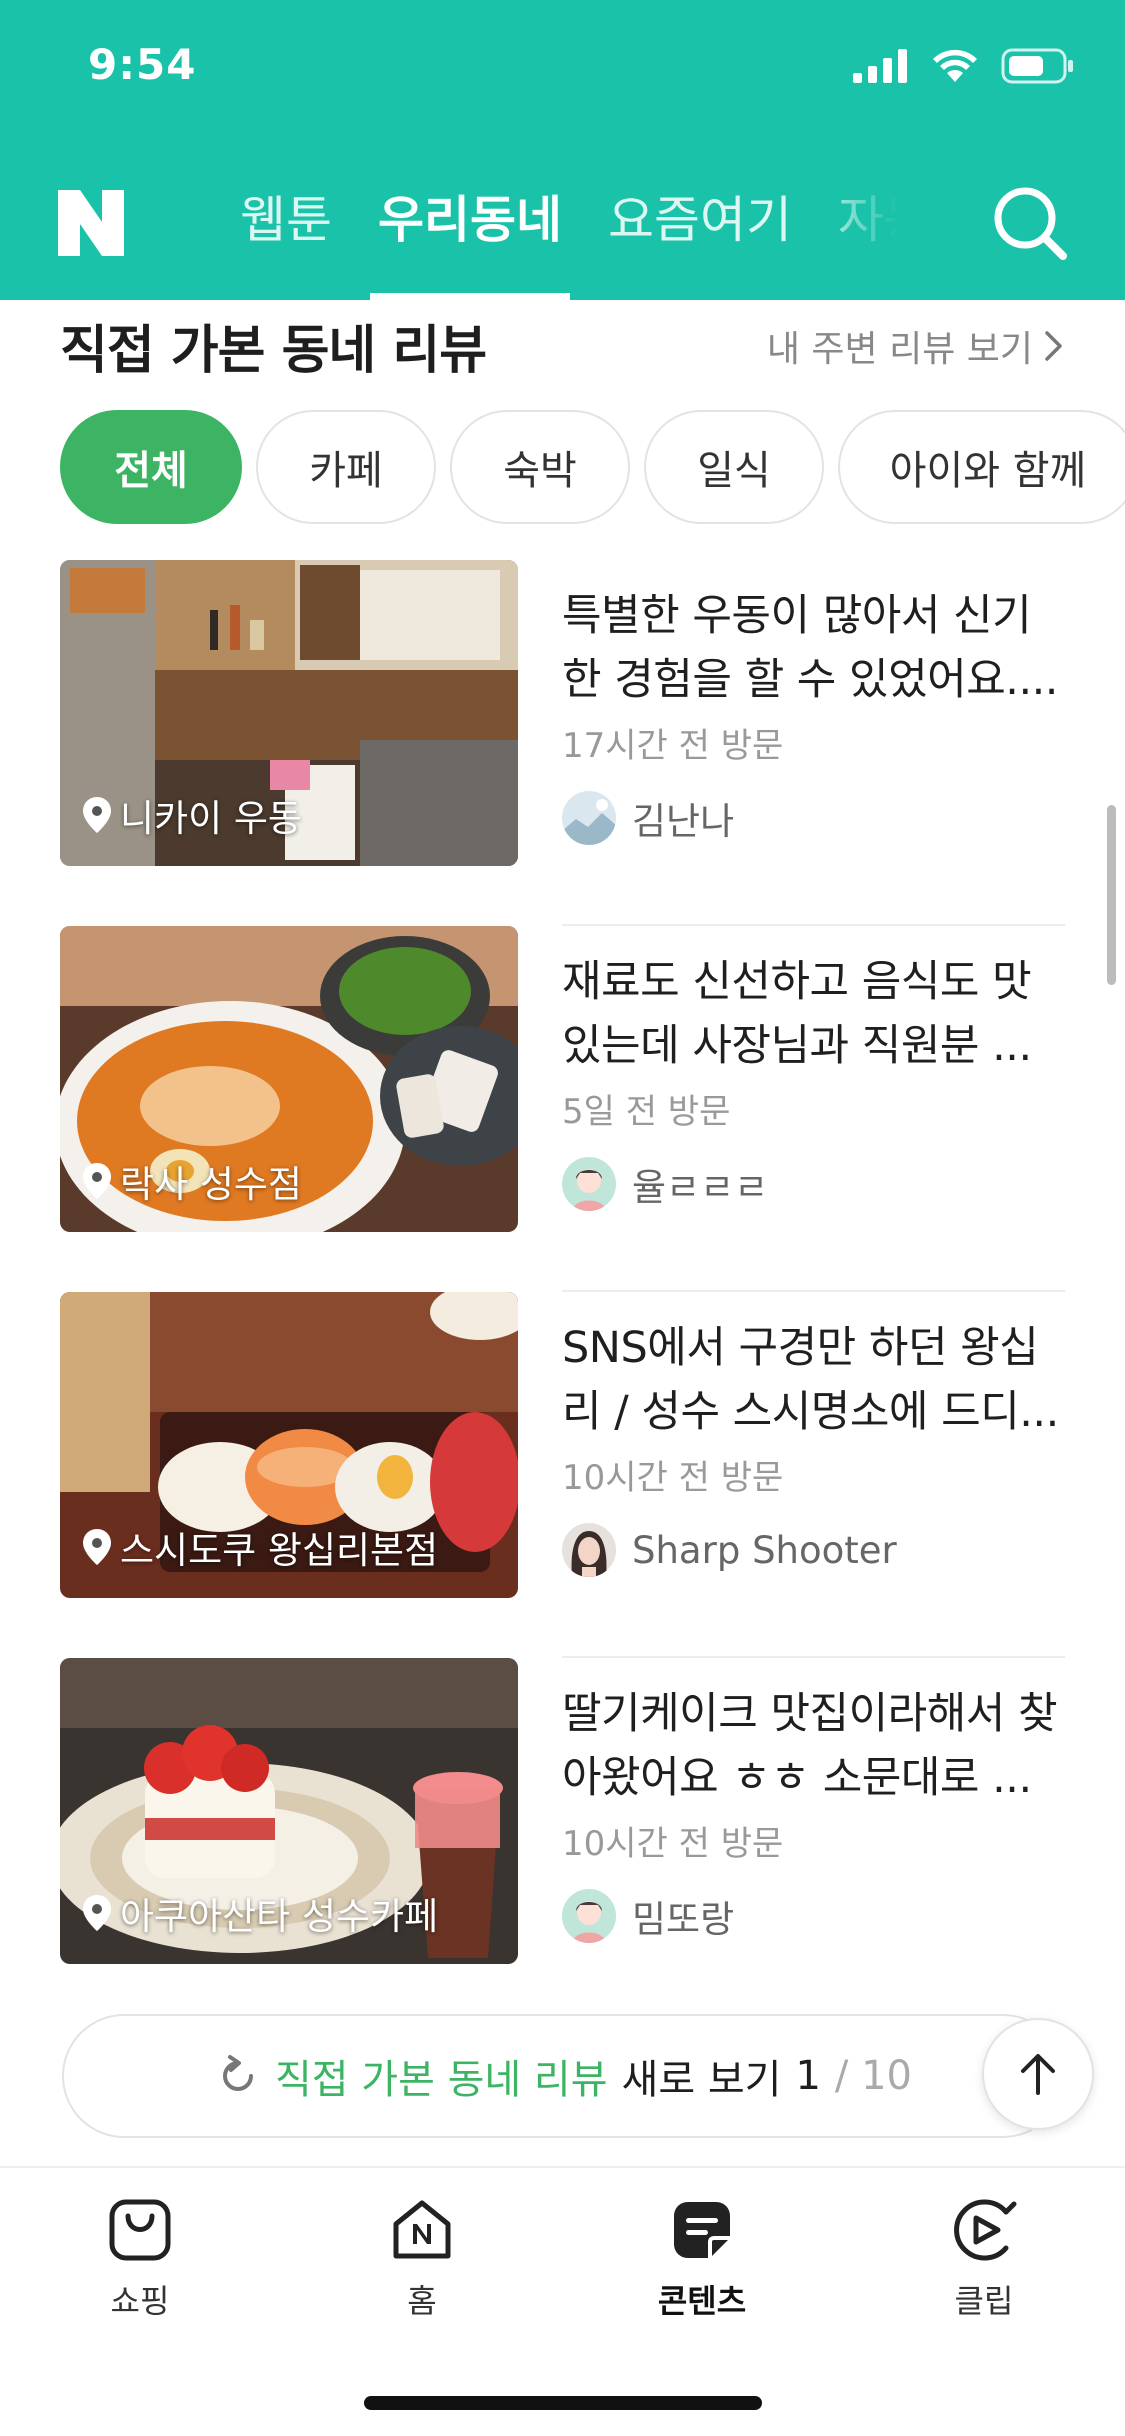 The width and height of the screenshot is (1125, 2436). I want to click on nav-contents-label: 콘텐츠, so click(702, 2301).